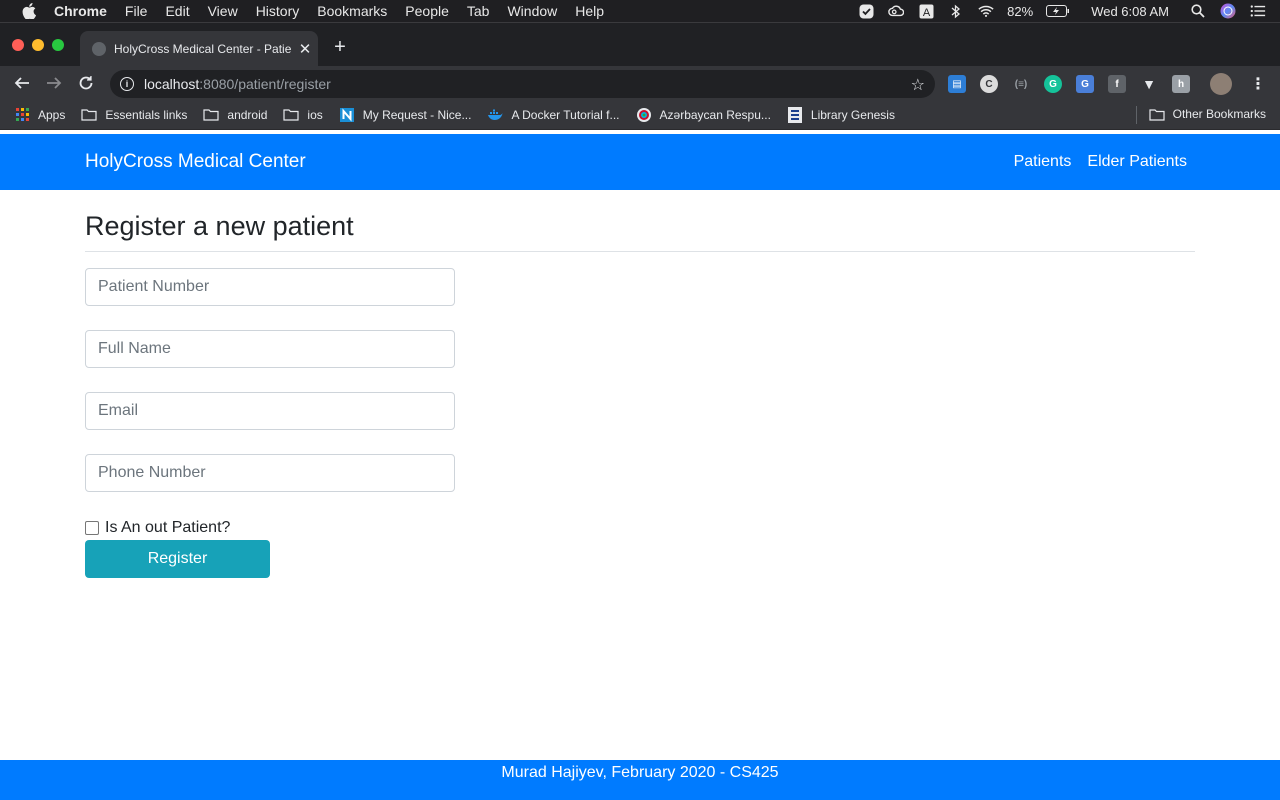  I want to click on reload-icon, so click(86, 83).